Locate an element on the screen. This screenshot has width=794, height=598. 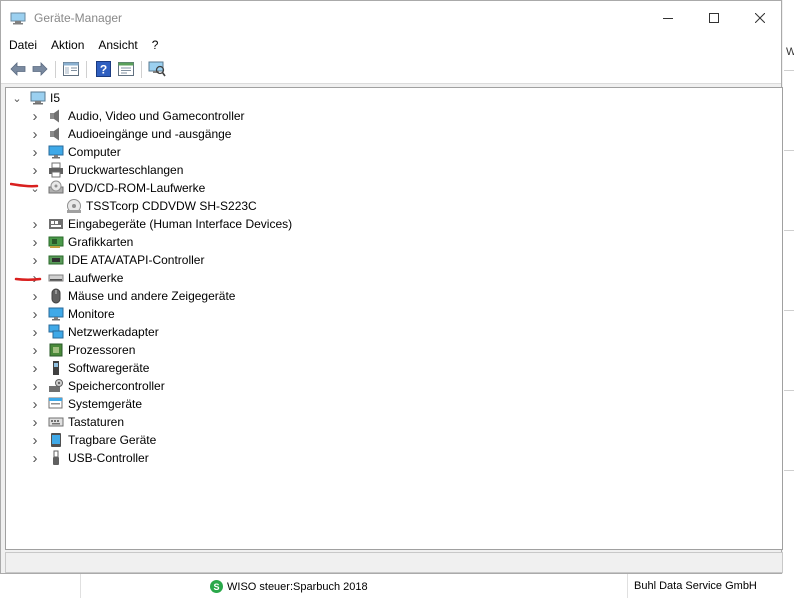
tree-category-item: › Prozessoren is located at coordinates (82, 350).